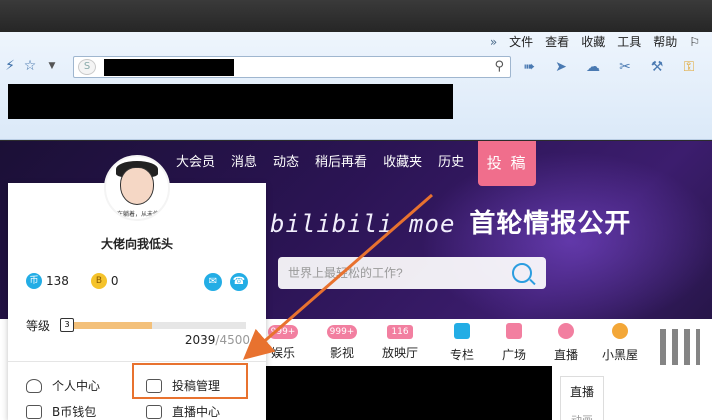 This screenshot has width=712, height=420. Describe the element at coordinates (113, 325) in the screenshot. I see `exp-progress-fill` at that location.